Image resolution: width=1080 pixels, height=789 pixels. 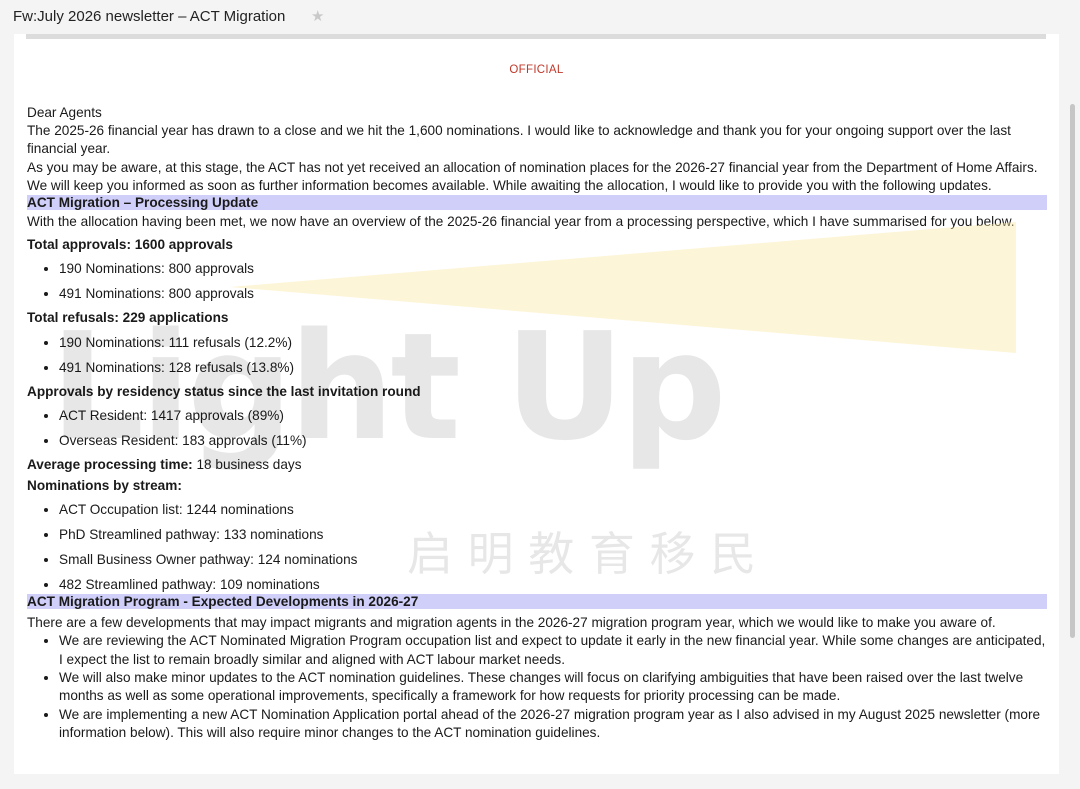 I want to click on list-item: PhD Streamlined pathway: 133 nominations, so click(x=553, y=534).